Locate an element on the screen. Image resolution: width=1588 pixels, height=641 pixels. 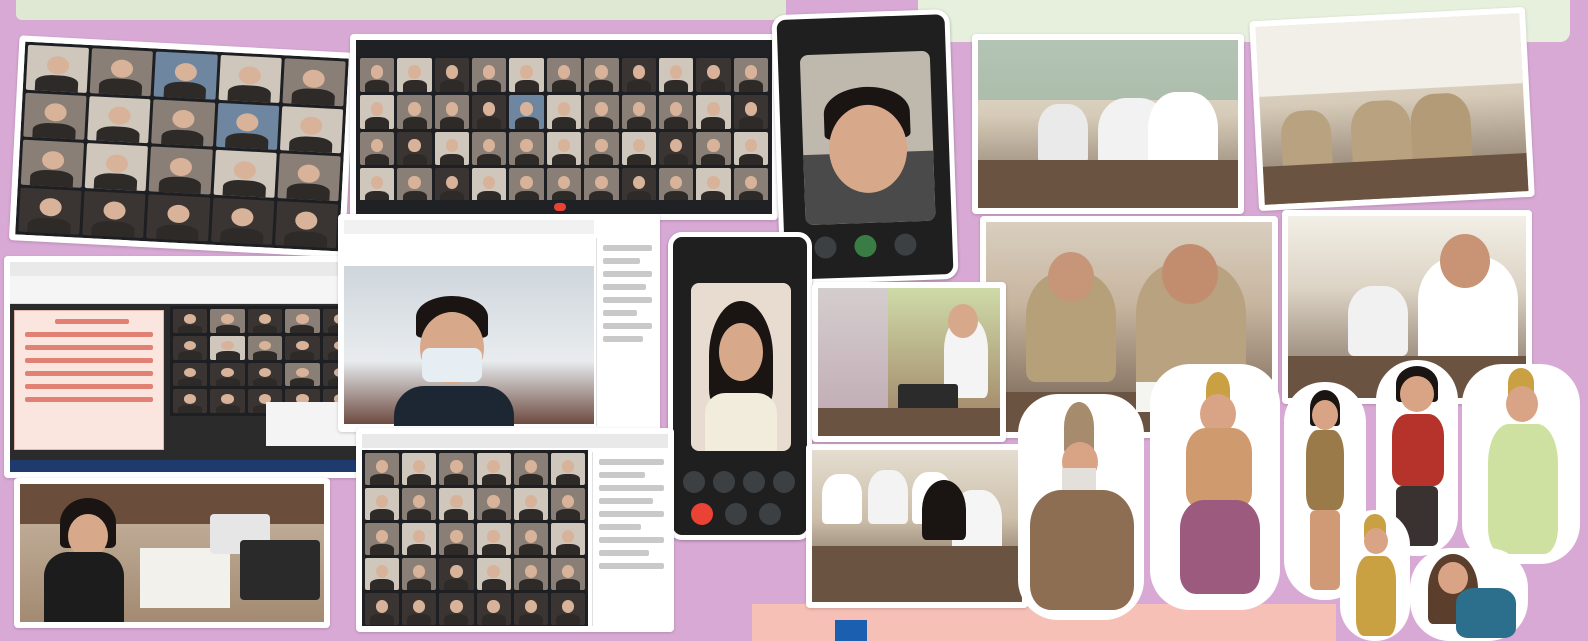
photo-masked-student-call is located at coordinates (499, 323).